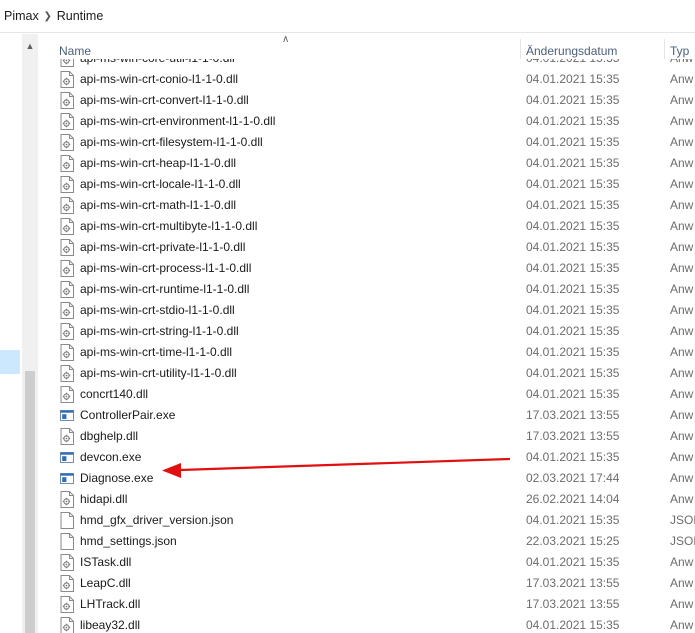  Describe the element at coordinates (30, 46) in the screenshot. I see `scroll-up-arrow-icon: ▲` at that location.